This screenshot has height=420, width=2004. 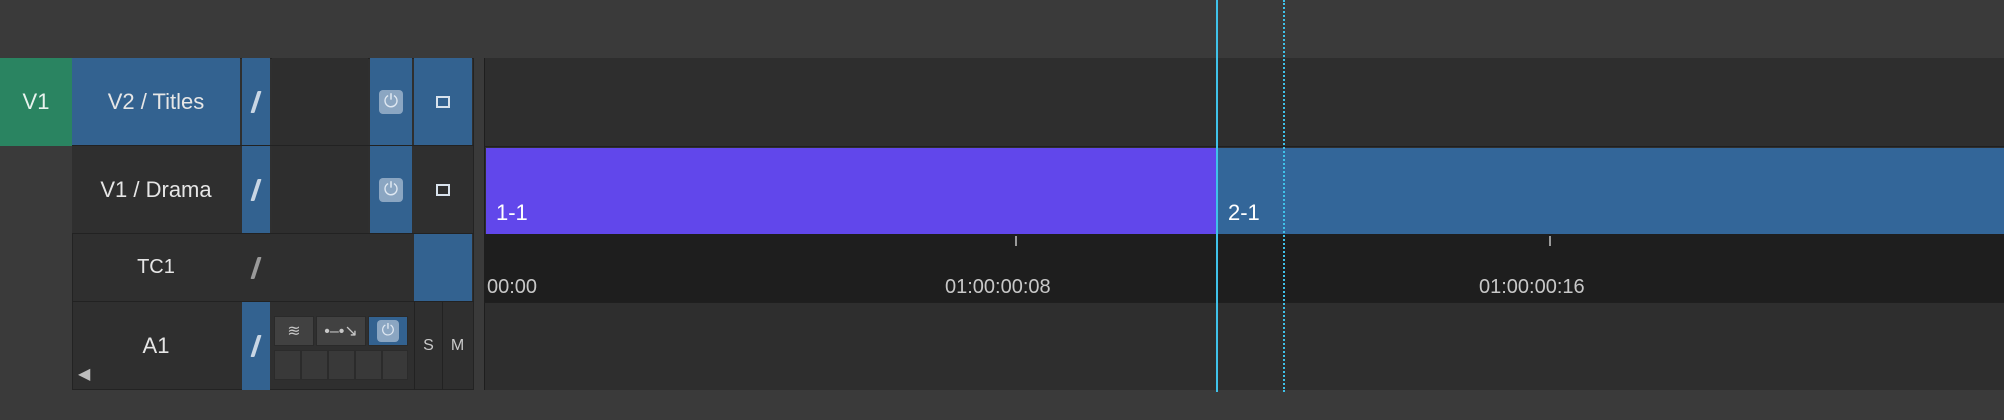 What do you see at coordinates (273, 268) in the screenshot?
I see `track-header-tc1: TC1` at bounding box center [273, 268].